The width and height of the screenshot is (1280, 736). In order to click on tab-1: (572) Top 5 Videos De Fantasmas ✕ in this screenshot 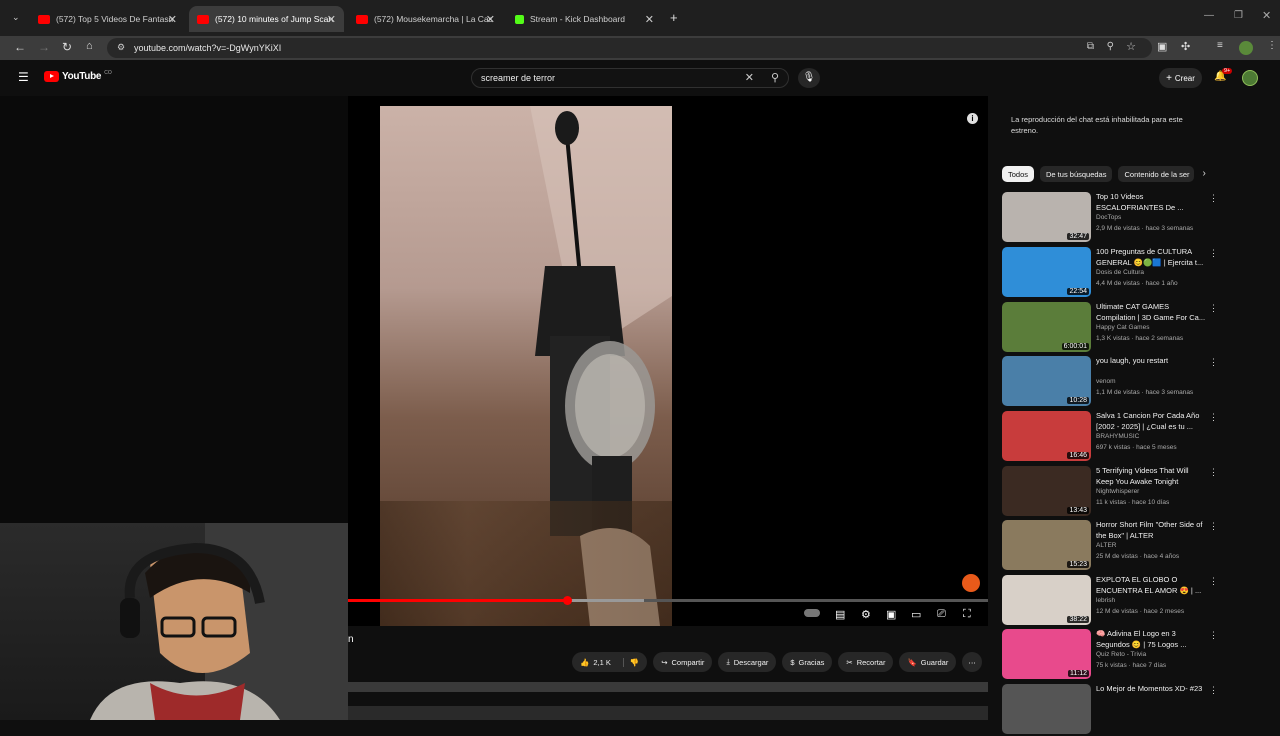, I will do `click(107, 19)`.